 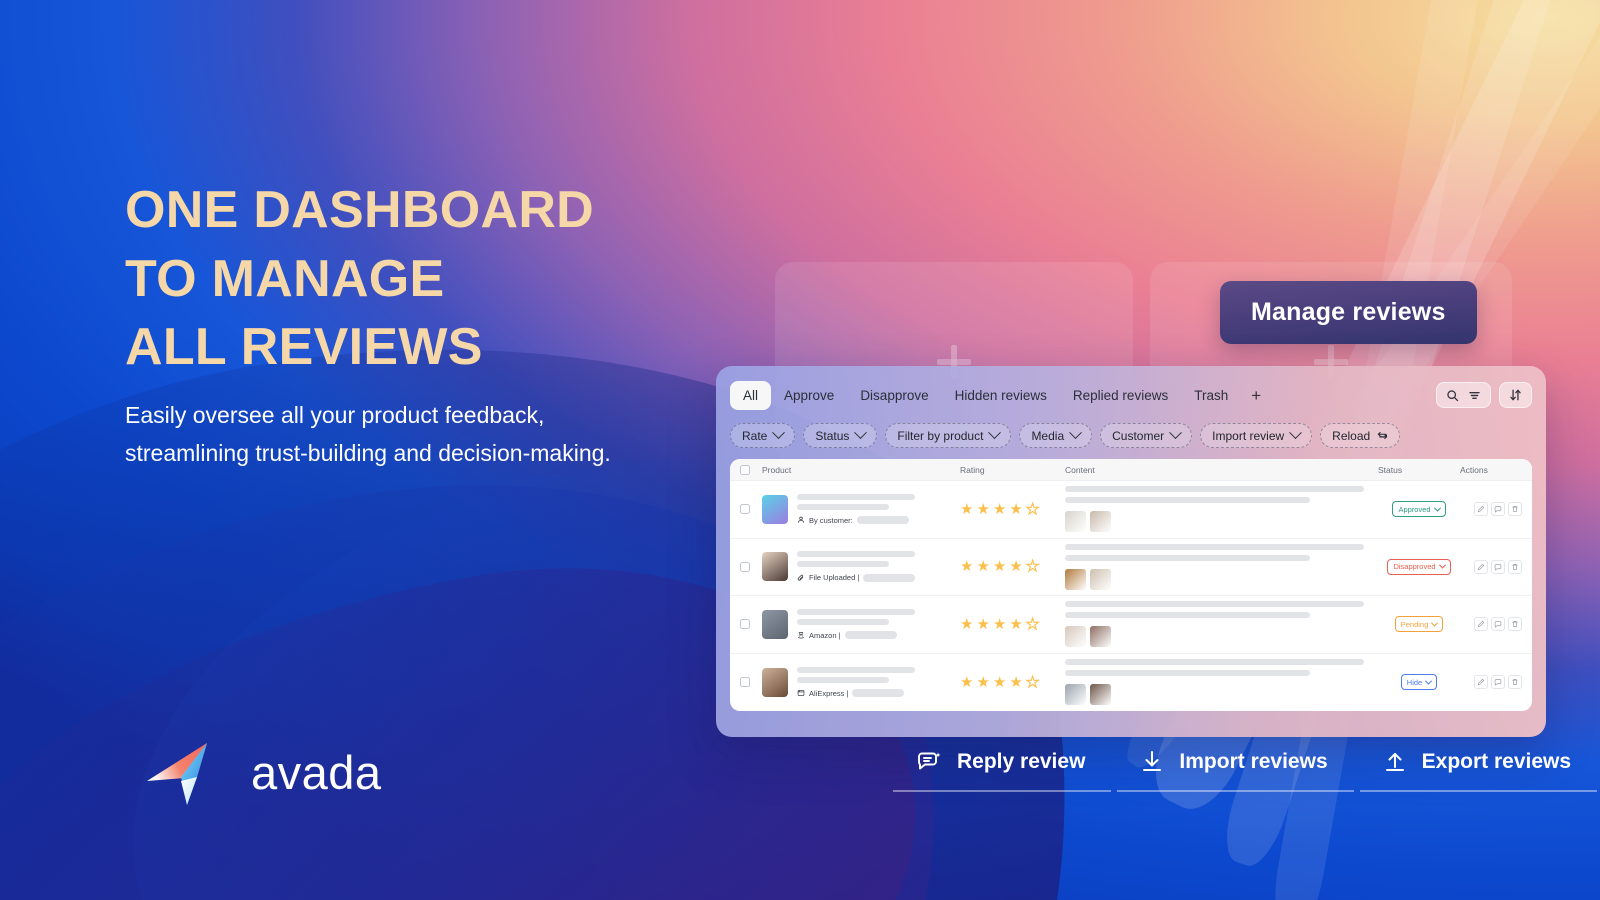 I want to click on product-cell: File Uploaded |, so click(x=855, y=566).